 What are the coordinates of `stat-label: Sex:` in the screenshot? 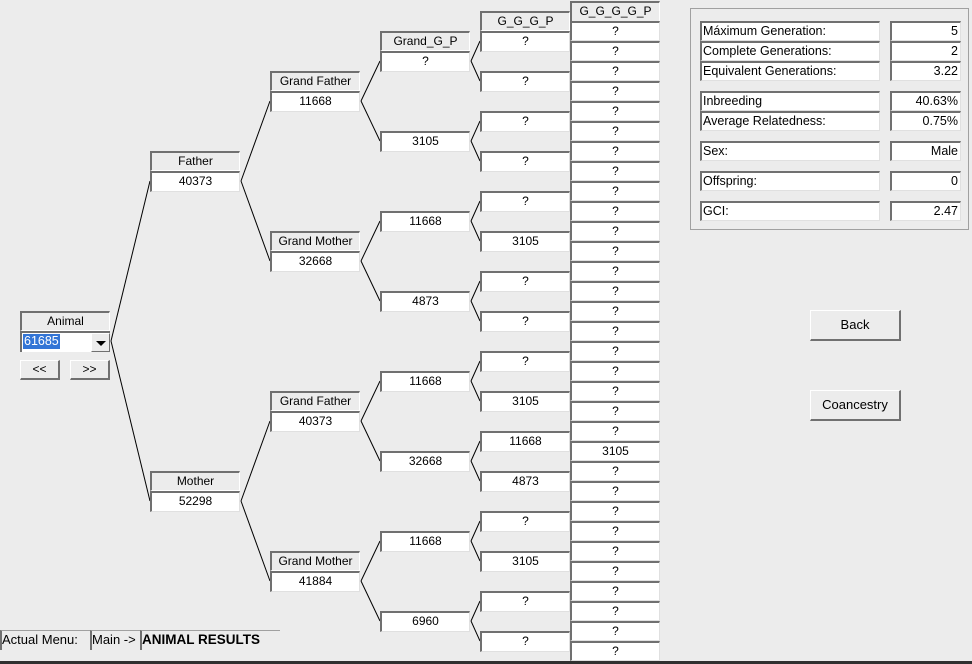 It's located at (790, 151).